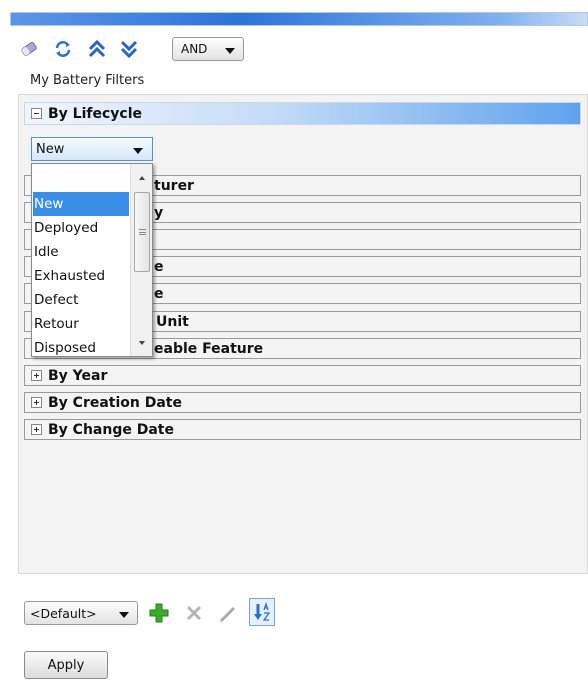  Describe the element at coordinates (142, 178) in the screenshot. I see `scroll-up-icon` at that location.